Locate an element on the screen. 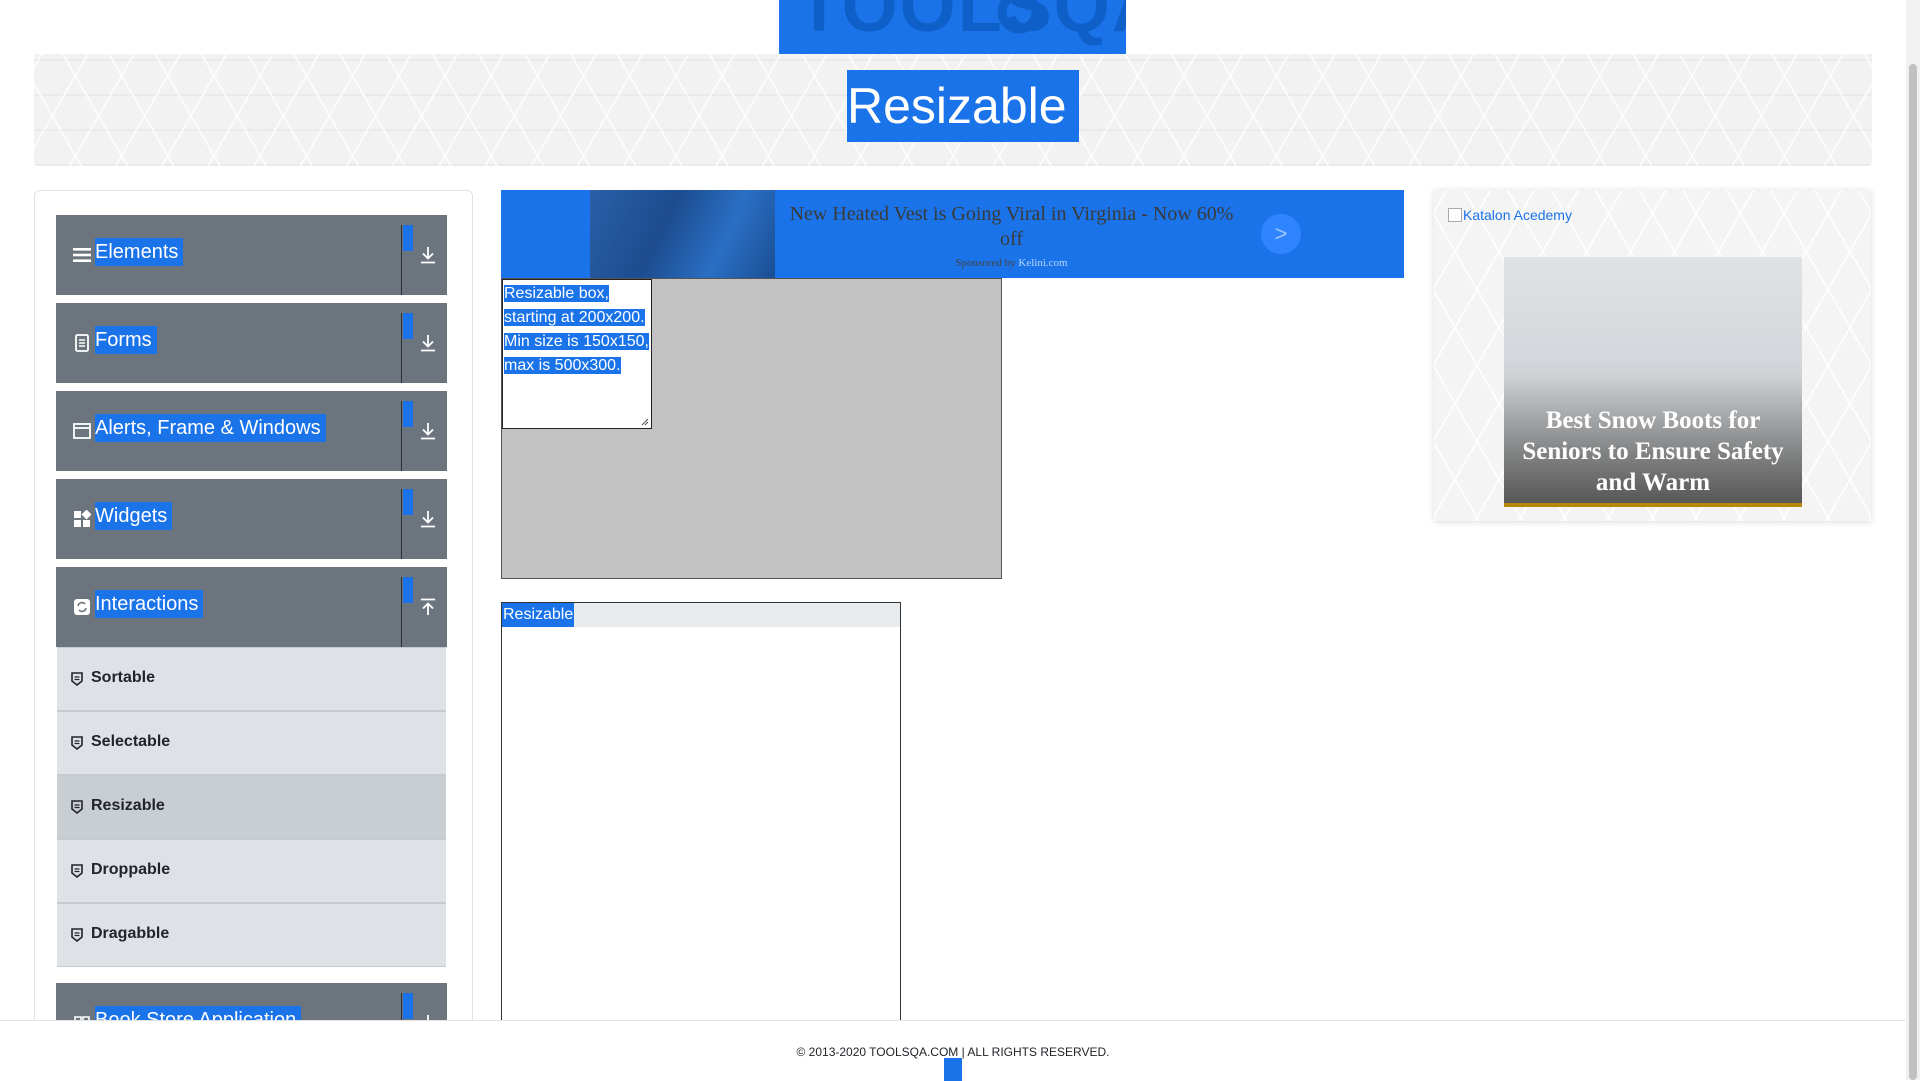 The height and width of the screenshot is (1081, 1920). sidebar-item-label: Sortable is located at coordinates (123, 677).